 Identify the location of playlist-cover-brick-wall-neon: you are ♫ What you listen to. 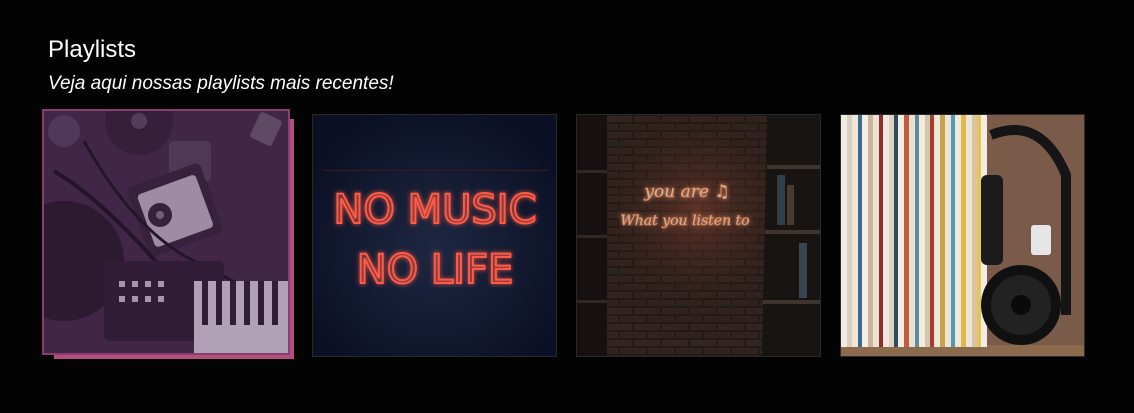
(698, 235).